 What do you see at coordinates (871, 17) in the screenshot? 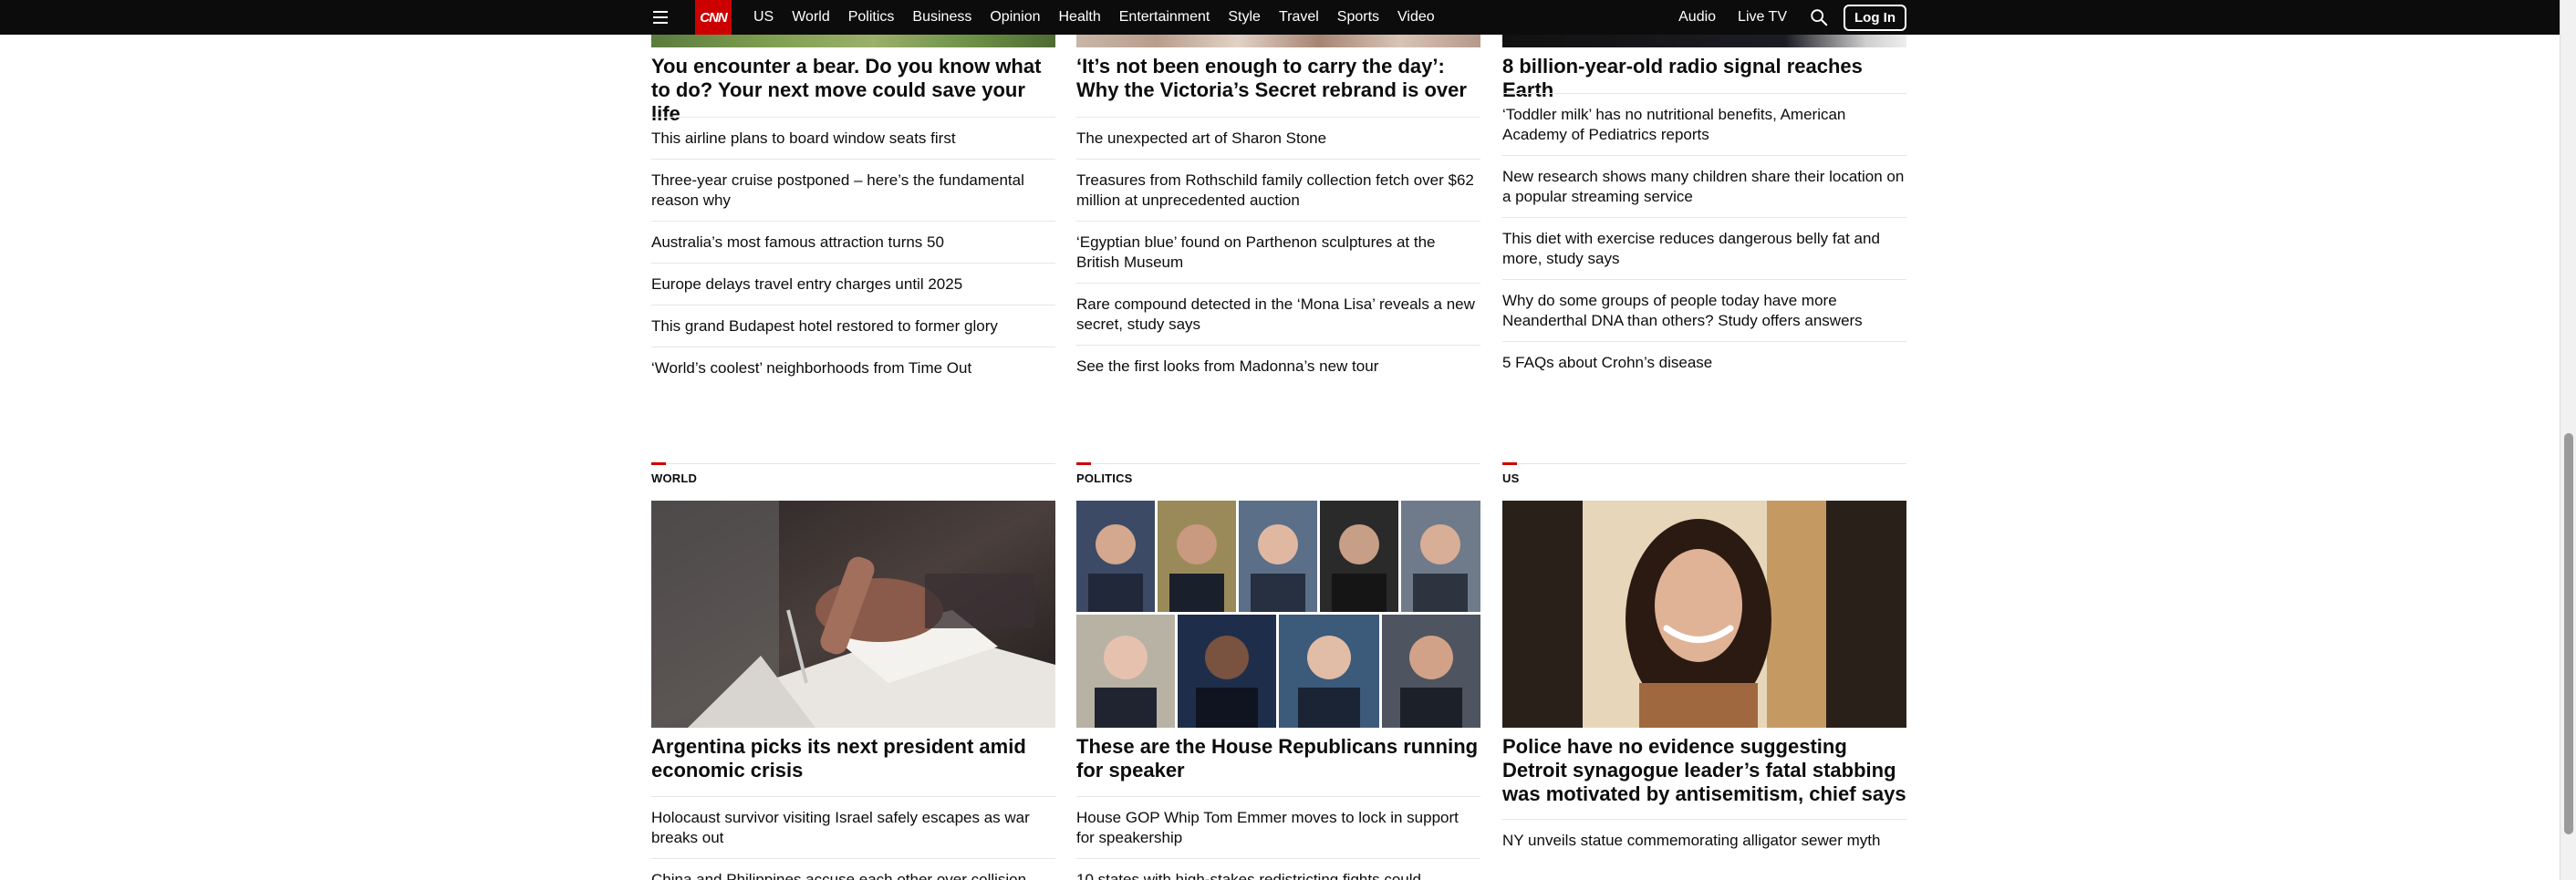
I see `nav-link-politics: Politics` at bounding box center [871, 17].